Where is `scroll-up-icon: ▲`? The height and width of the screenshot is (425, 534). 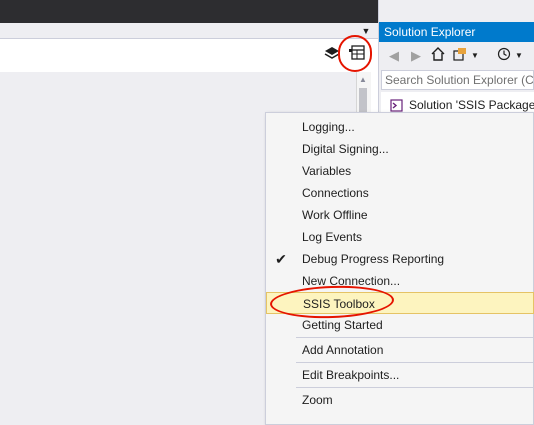
scroll-up-icon: ▲ is located at coordinates (363, 80).